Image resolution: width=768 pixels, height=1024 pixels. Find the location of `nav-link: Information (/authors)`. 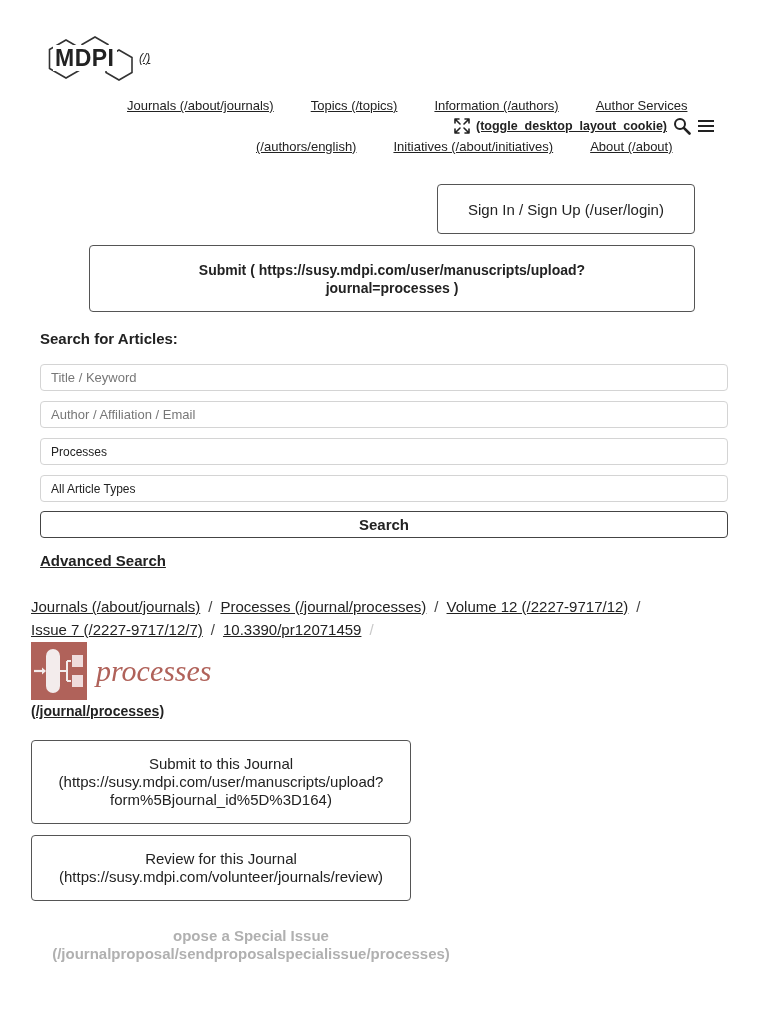

nav-link: Information (/authors) is located at coordinates (496, 106).